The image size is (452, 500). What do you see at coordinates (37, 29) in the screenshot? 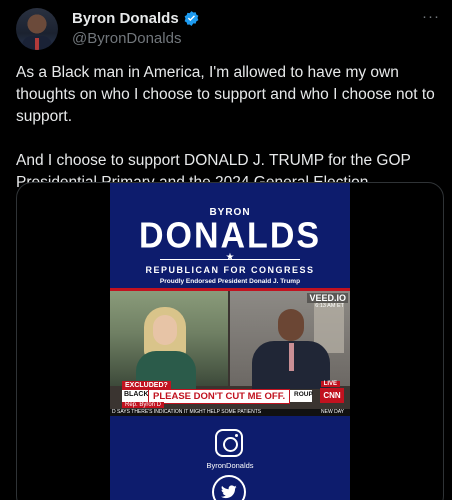
I see `avatar` at bounding box center [37, 29].